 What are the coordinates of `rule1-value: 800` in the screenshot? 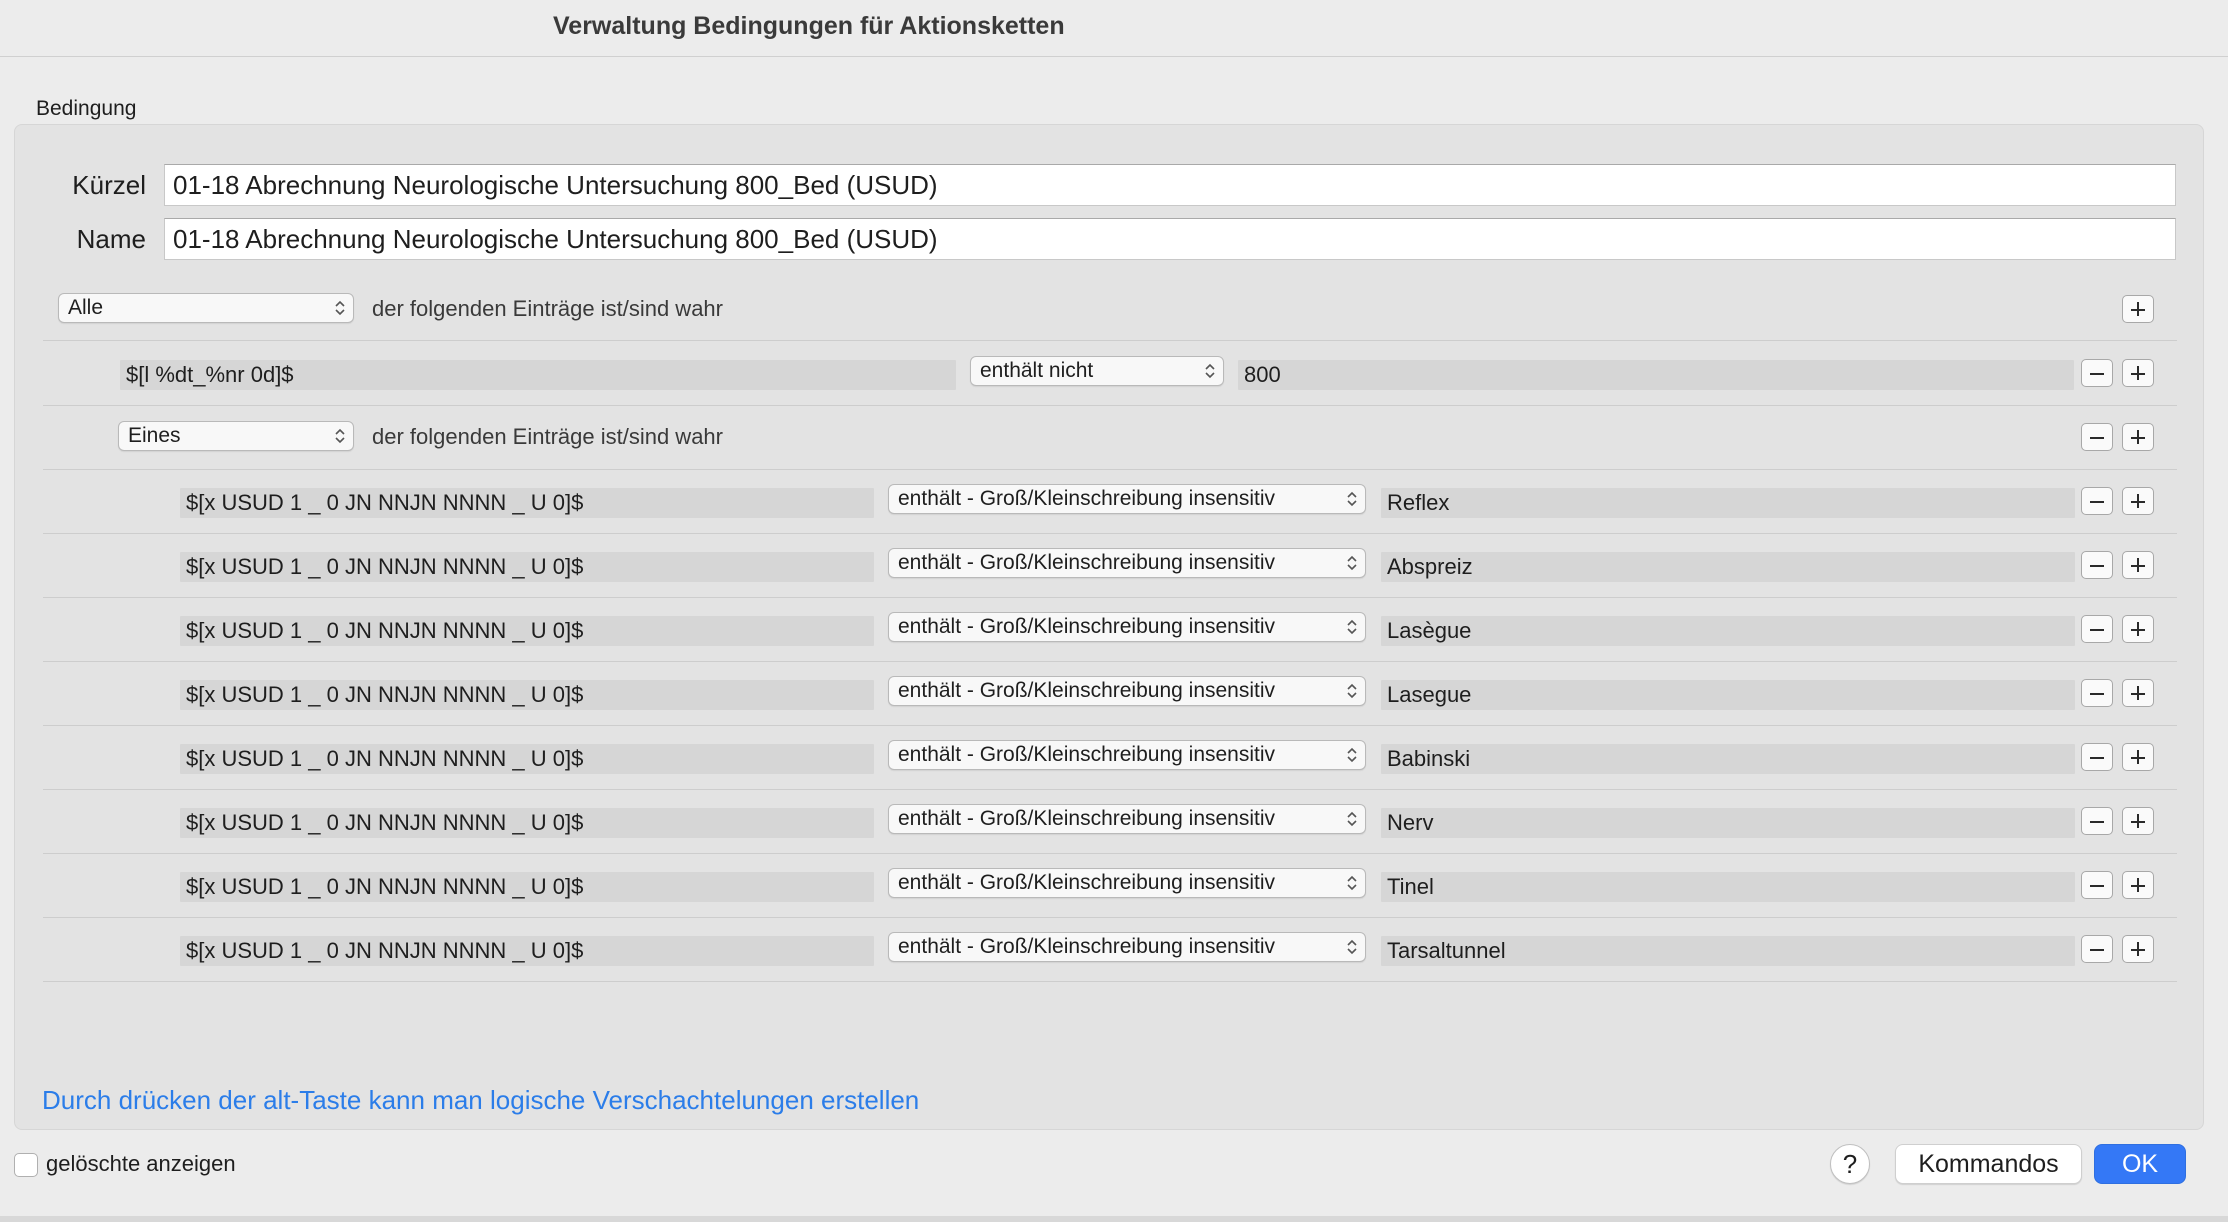 It's located at (1656, 375).